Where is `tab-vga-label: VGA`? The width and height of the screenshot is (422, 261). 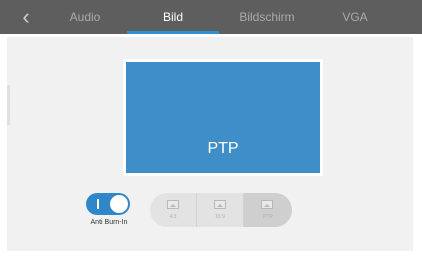
tab-vga-label: VGA is located at coordinates (355, 17).